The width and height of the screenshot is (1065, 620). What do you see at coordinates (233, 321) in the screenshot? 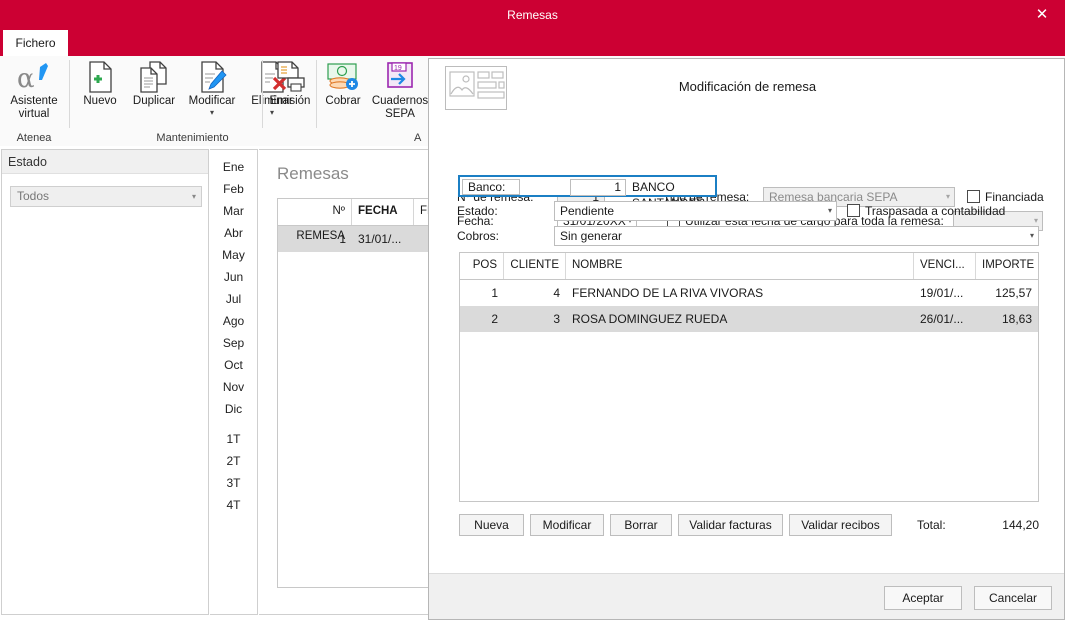
I see `month-item-ago: Ago` at bounding box center [233, 321].